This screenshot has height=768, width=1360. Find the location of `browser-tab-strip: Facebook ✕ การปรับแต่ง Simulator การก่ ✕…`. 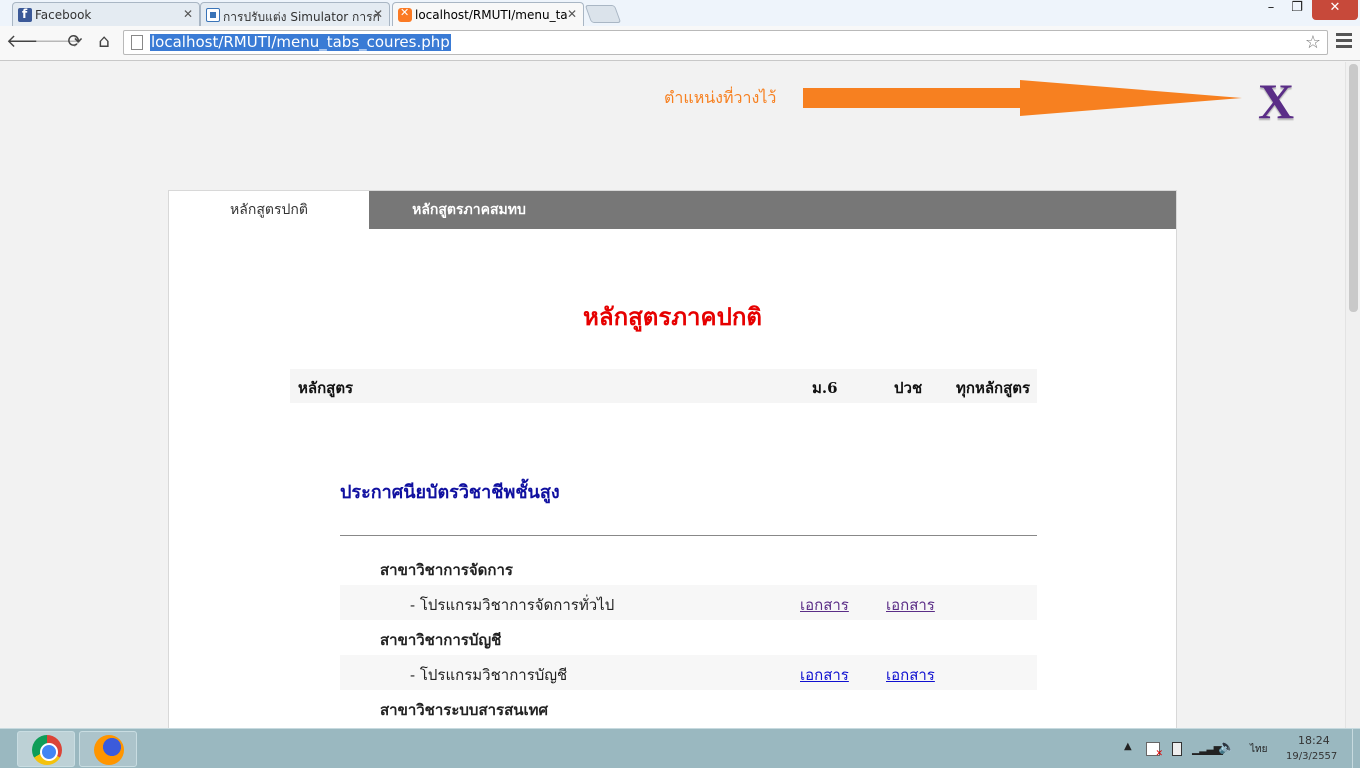

browser-tab-strip: Facebook ✕ การปรับแต่ง Simulator การก่ ✕… is located at coordinates (680, 13).